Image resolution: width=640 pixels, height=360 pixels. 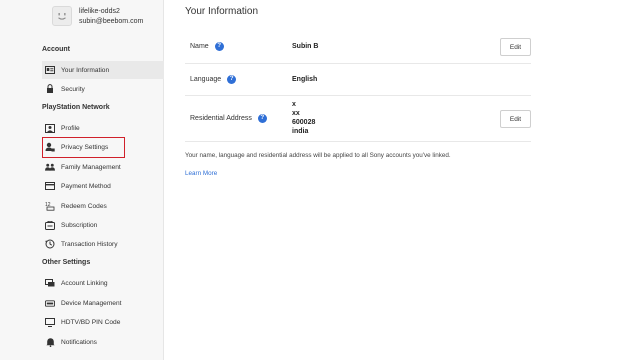 I want to click on section-title-psn: PlayStation Network, so click(x=76, y=107).